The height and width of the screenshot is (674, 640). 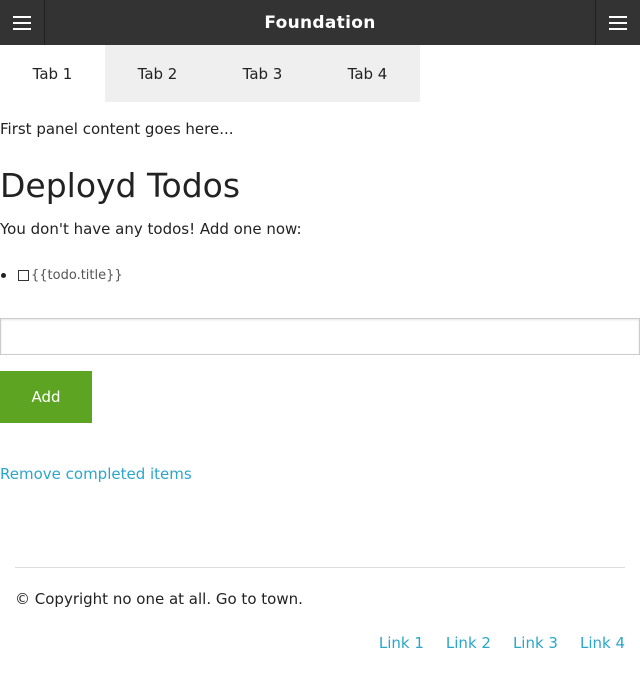 I want to click on page-title: Foundation, so click(x=320, y=22).